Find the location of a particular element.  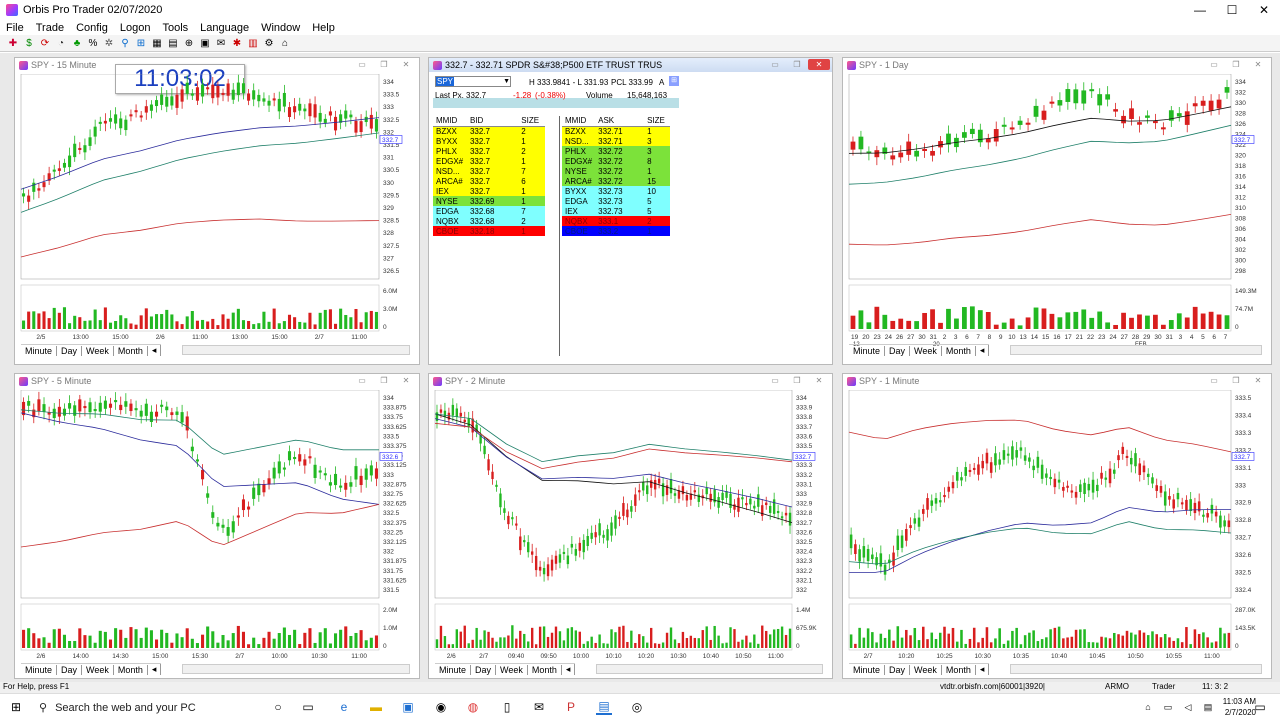

table-row: EDGX# 332.72 8 is located at coordinates (616, 161).